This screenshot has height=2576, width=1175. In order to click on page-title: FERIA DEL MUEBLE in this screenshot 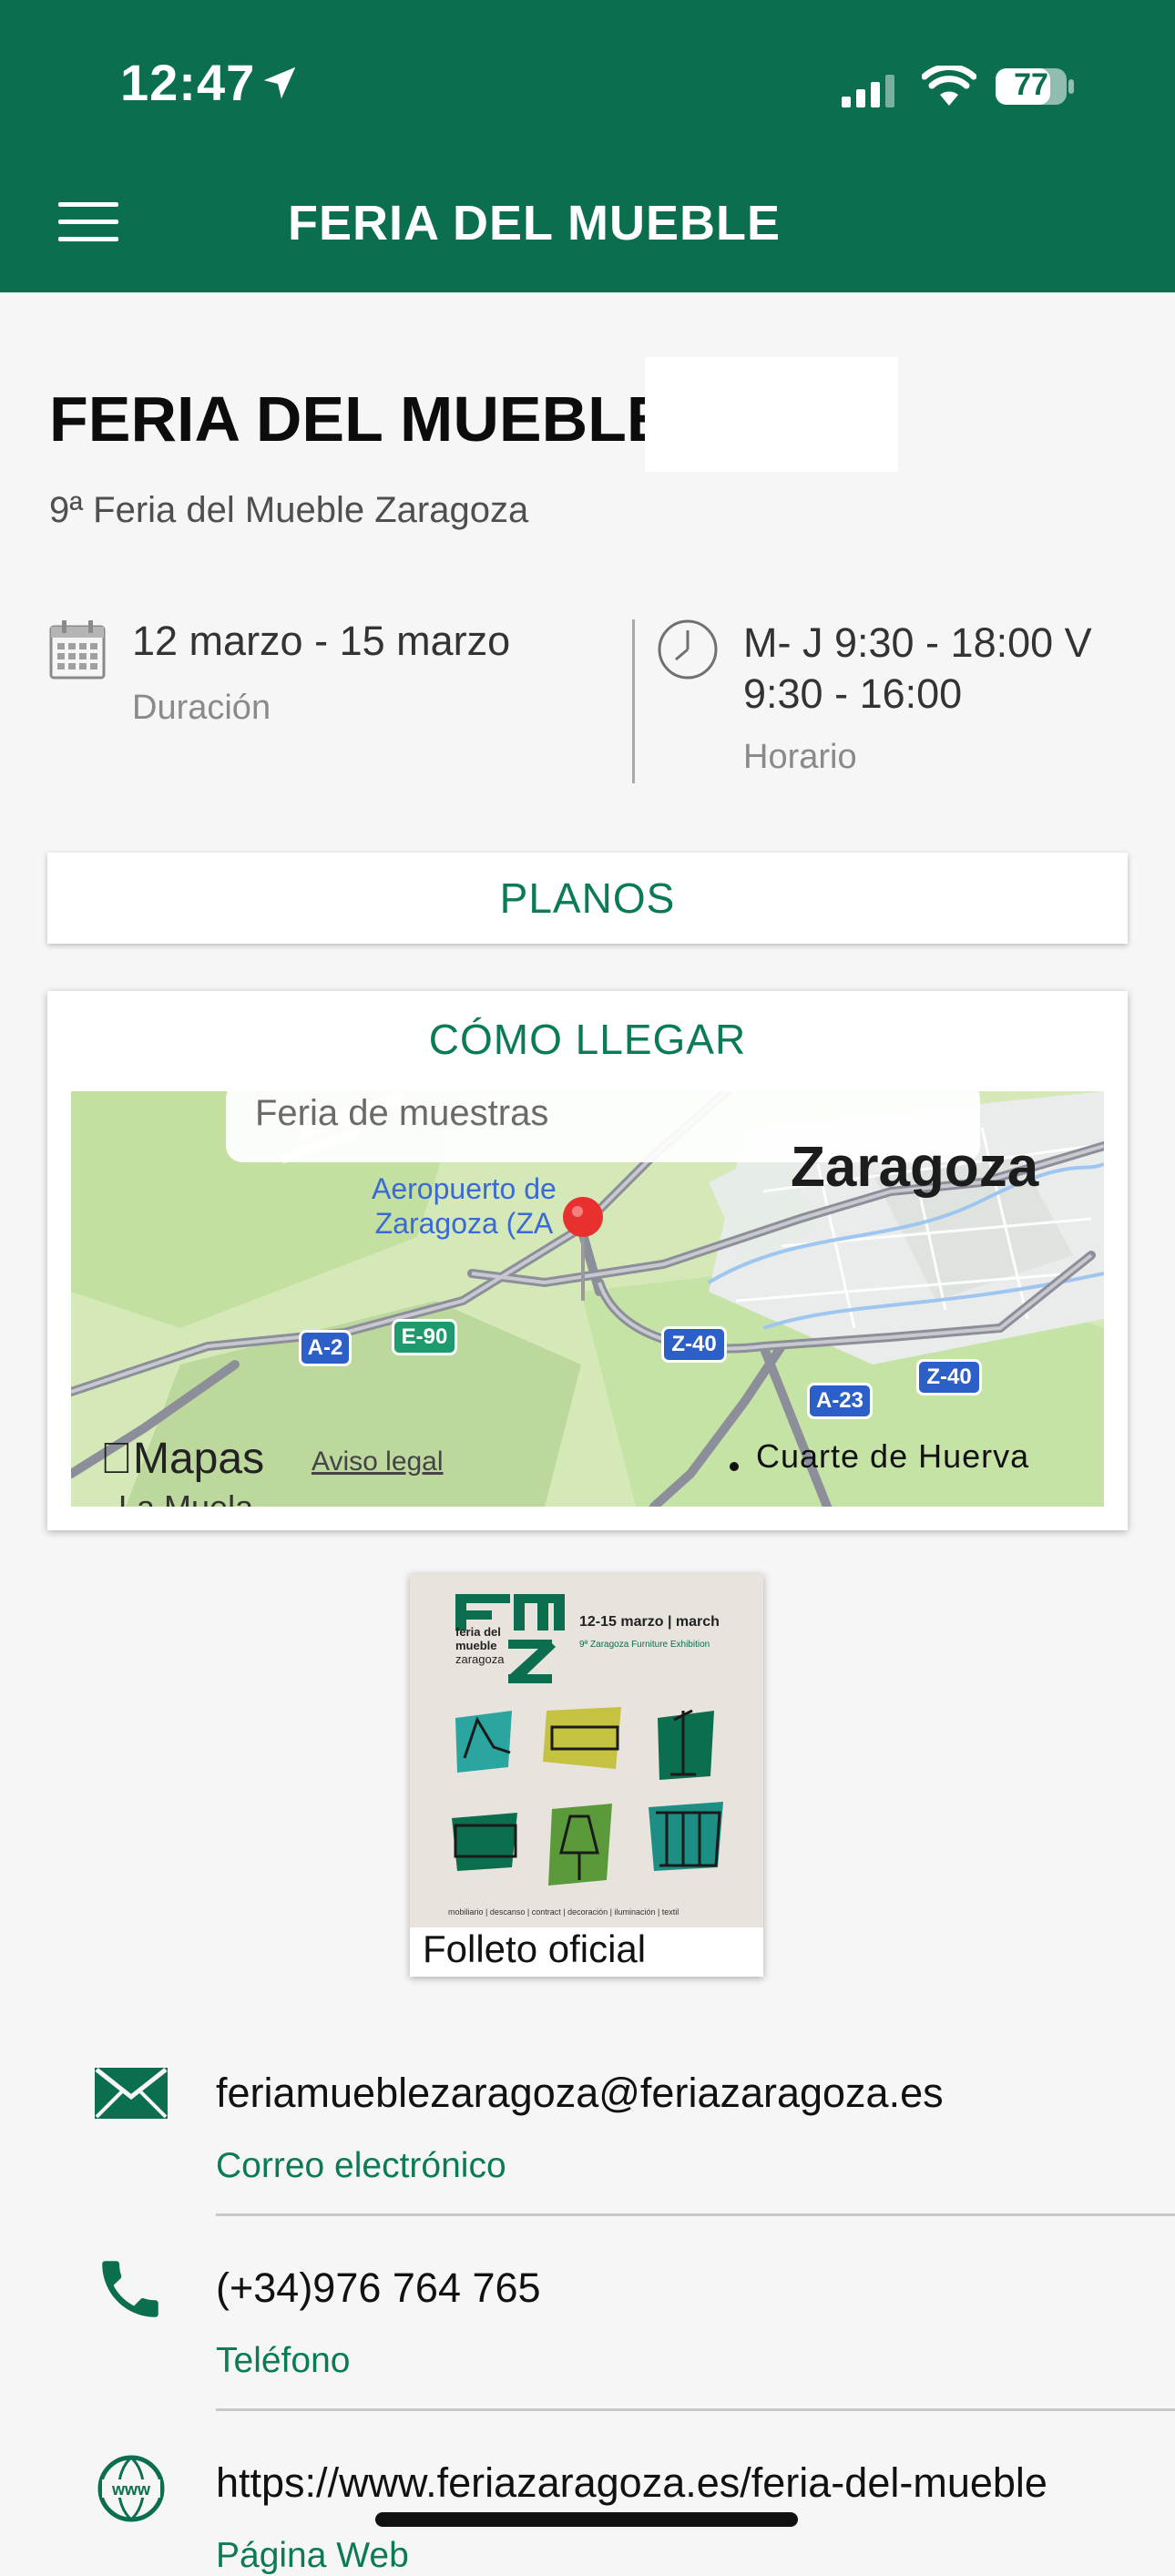, I will do `click(359, 419)`.